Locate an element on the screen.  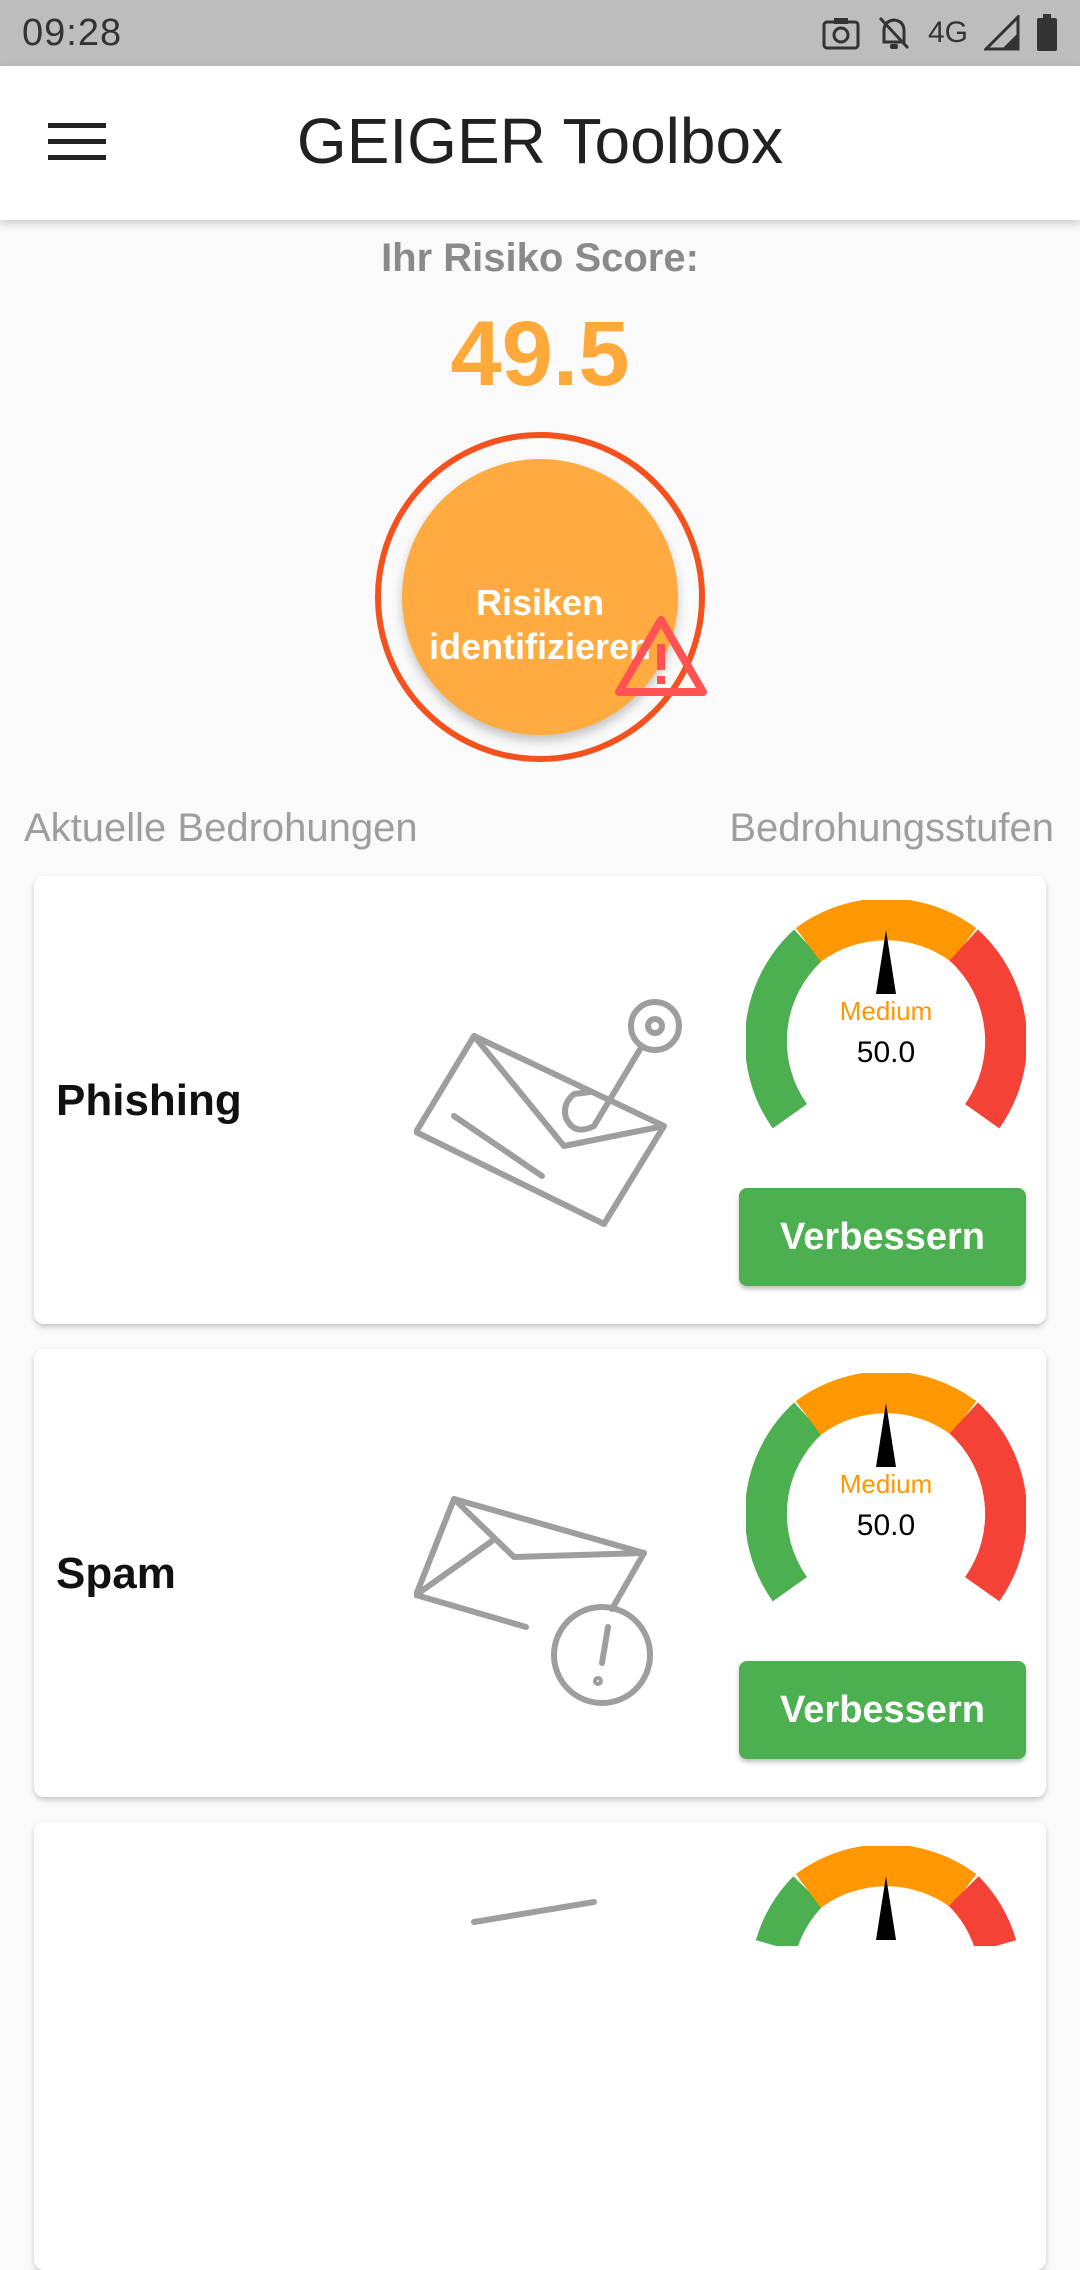
threat-name: Spam is located at coordinates (116, 1573).